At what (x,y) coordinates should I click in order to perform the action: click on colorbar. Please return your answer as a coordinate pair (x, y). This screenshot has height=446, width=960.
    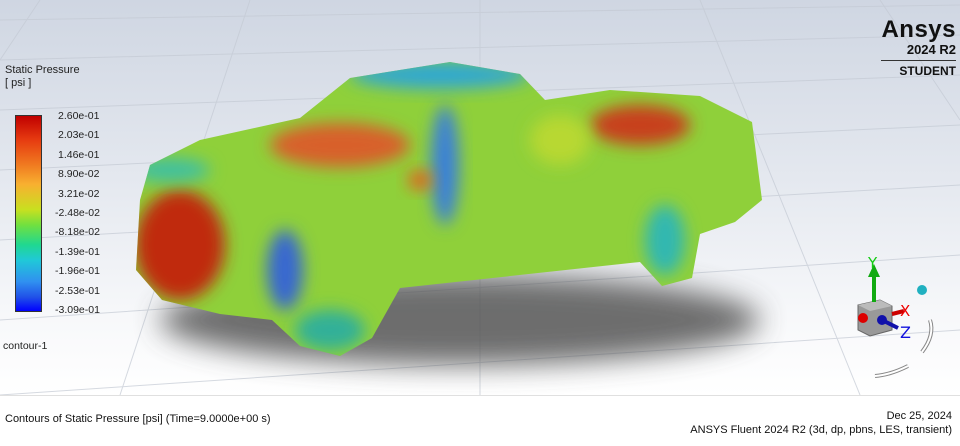
    Looking at the image, I should click on (28, 213).